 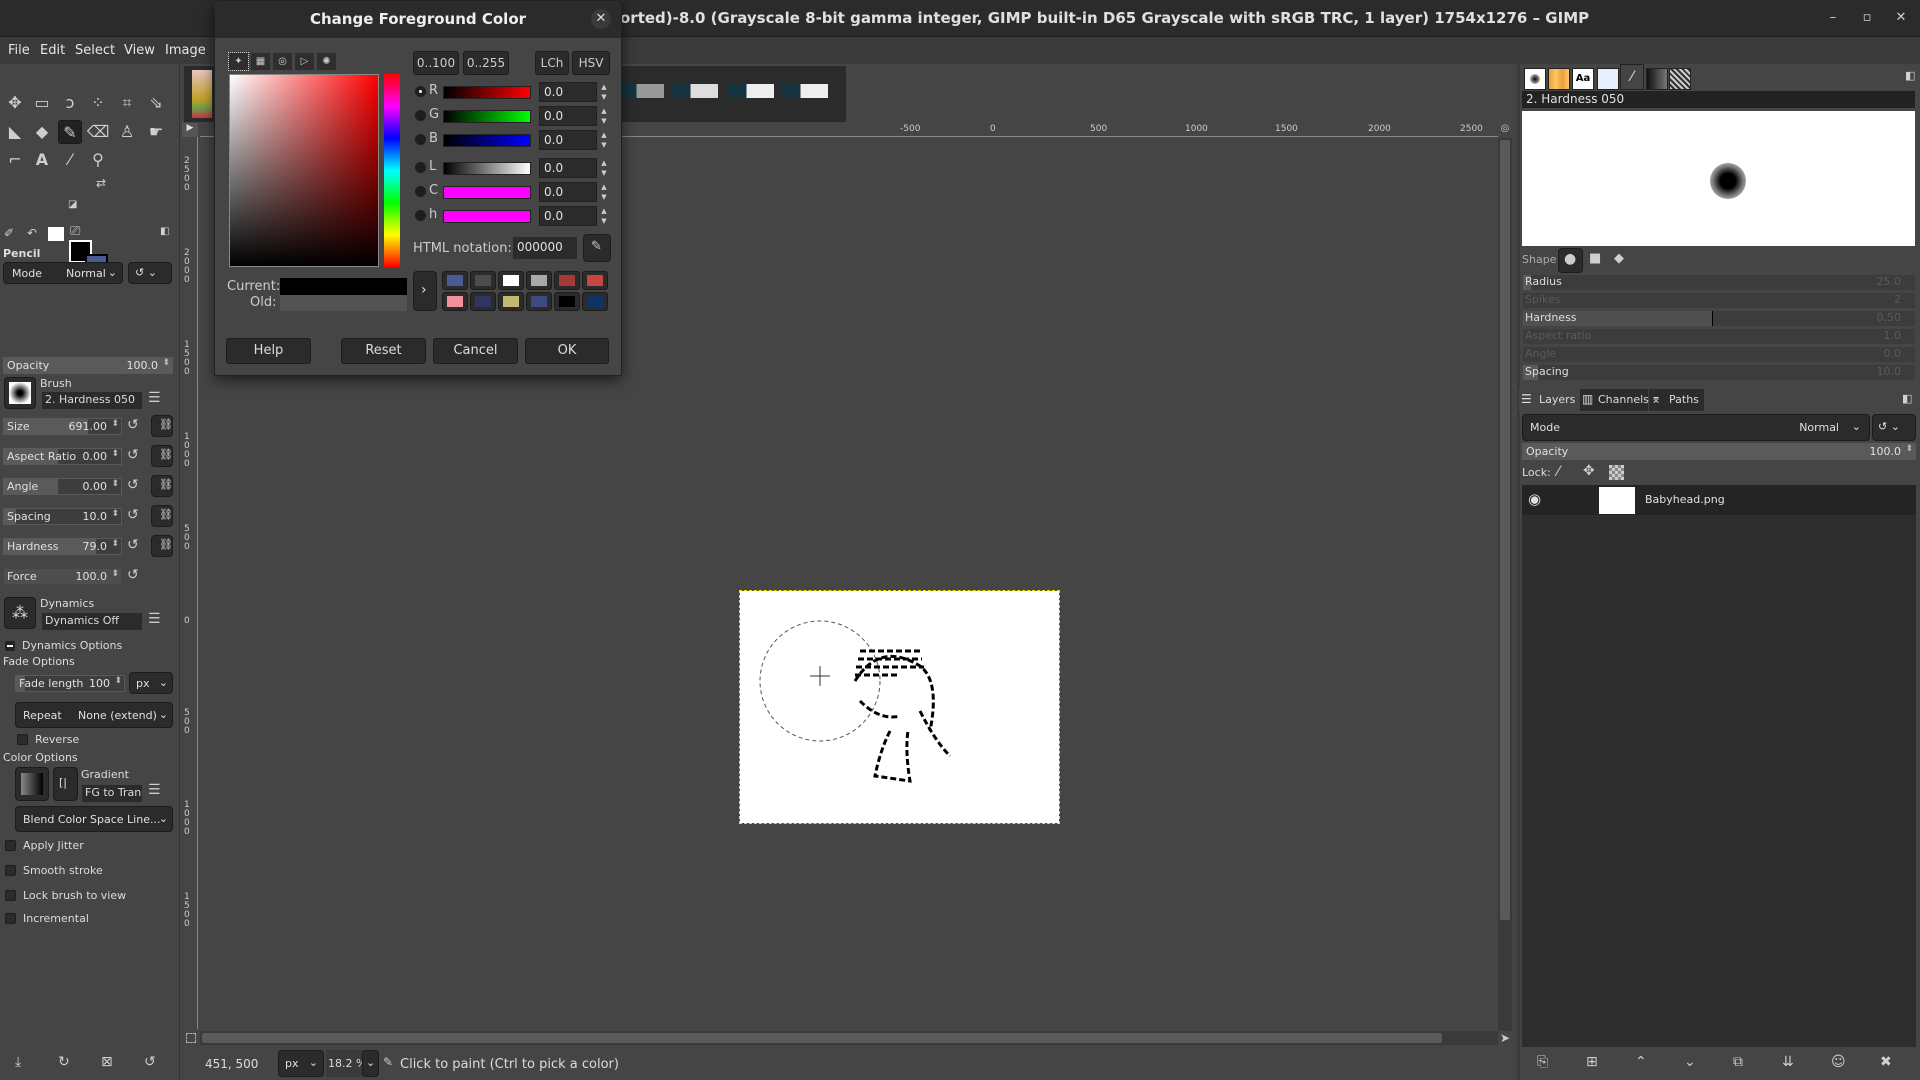 I want to click on shape-circle-button: ●, so click(x=1570, y=260).